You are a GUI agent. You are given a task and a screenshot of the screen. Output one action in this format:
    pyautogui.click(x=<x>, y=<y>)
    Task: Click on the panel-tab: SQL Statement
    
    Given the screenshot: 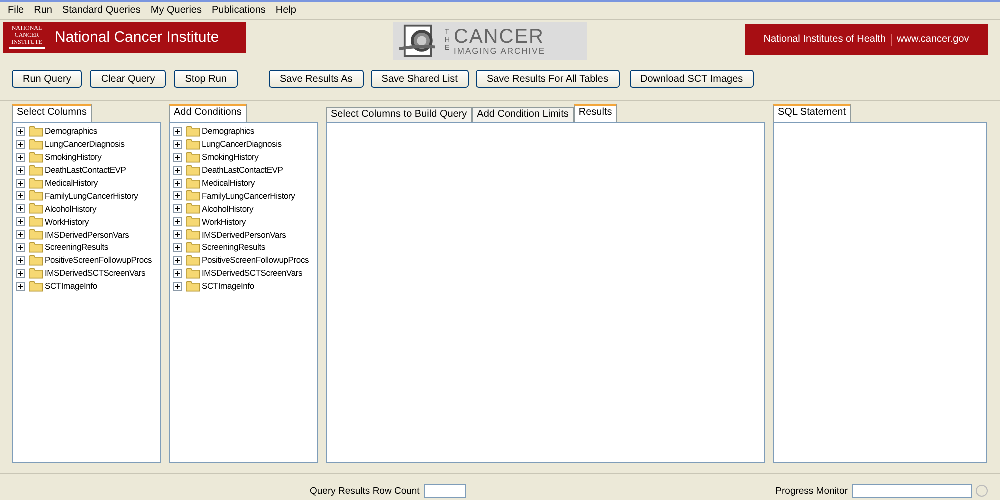 What is the action you would take?
    pyautogui.click(x=812, y=113)
    